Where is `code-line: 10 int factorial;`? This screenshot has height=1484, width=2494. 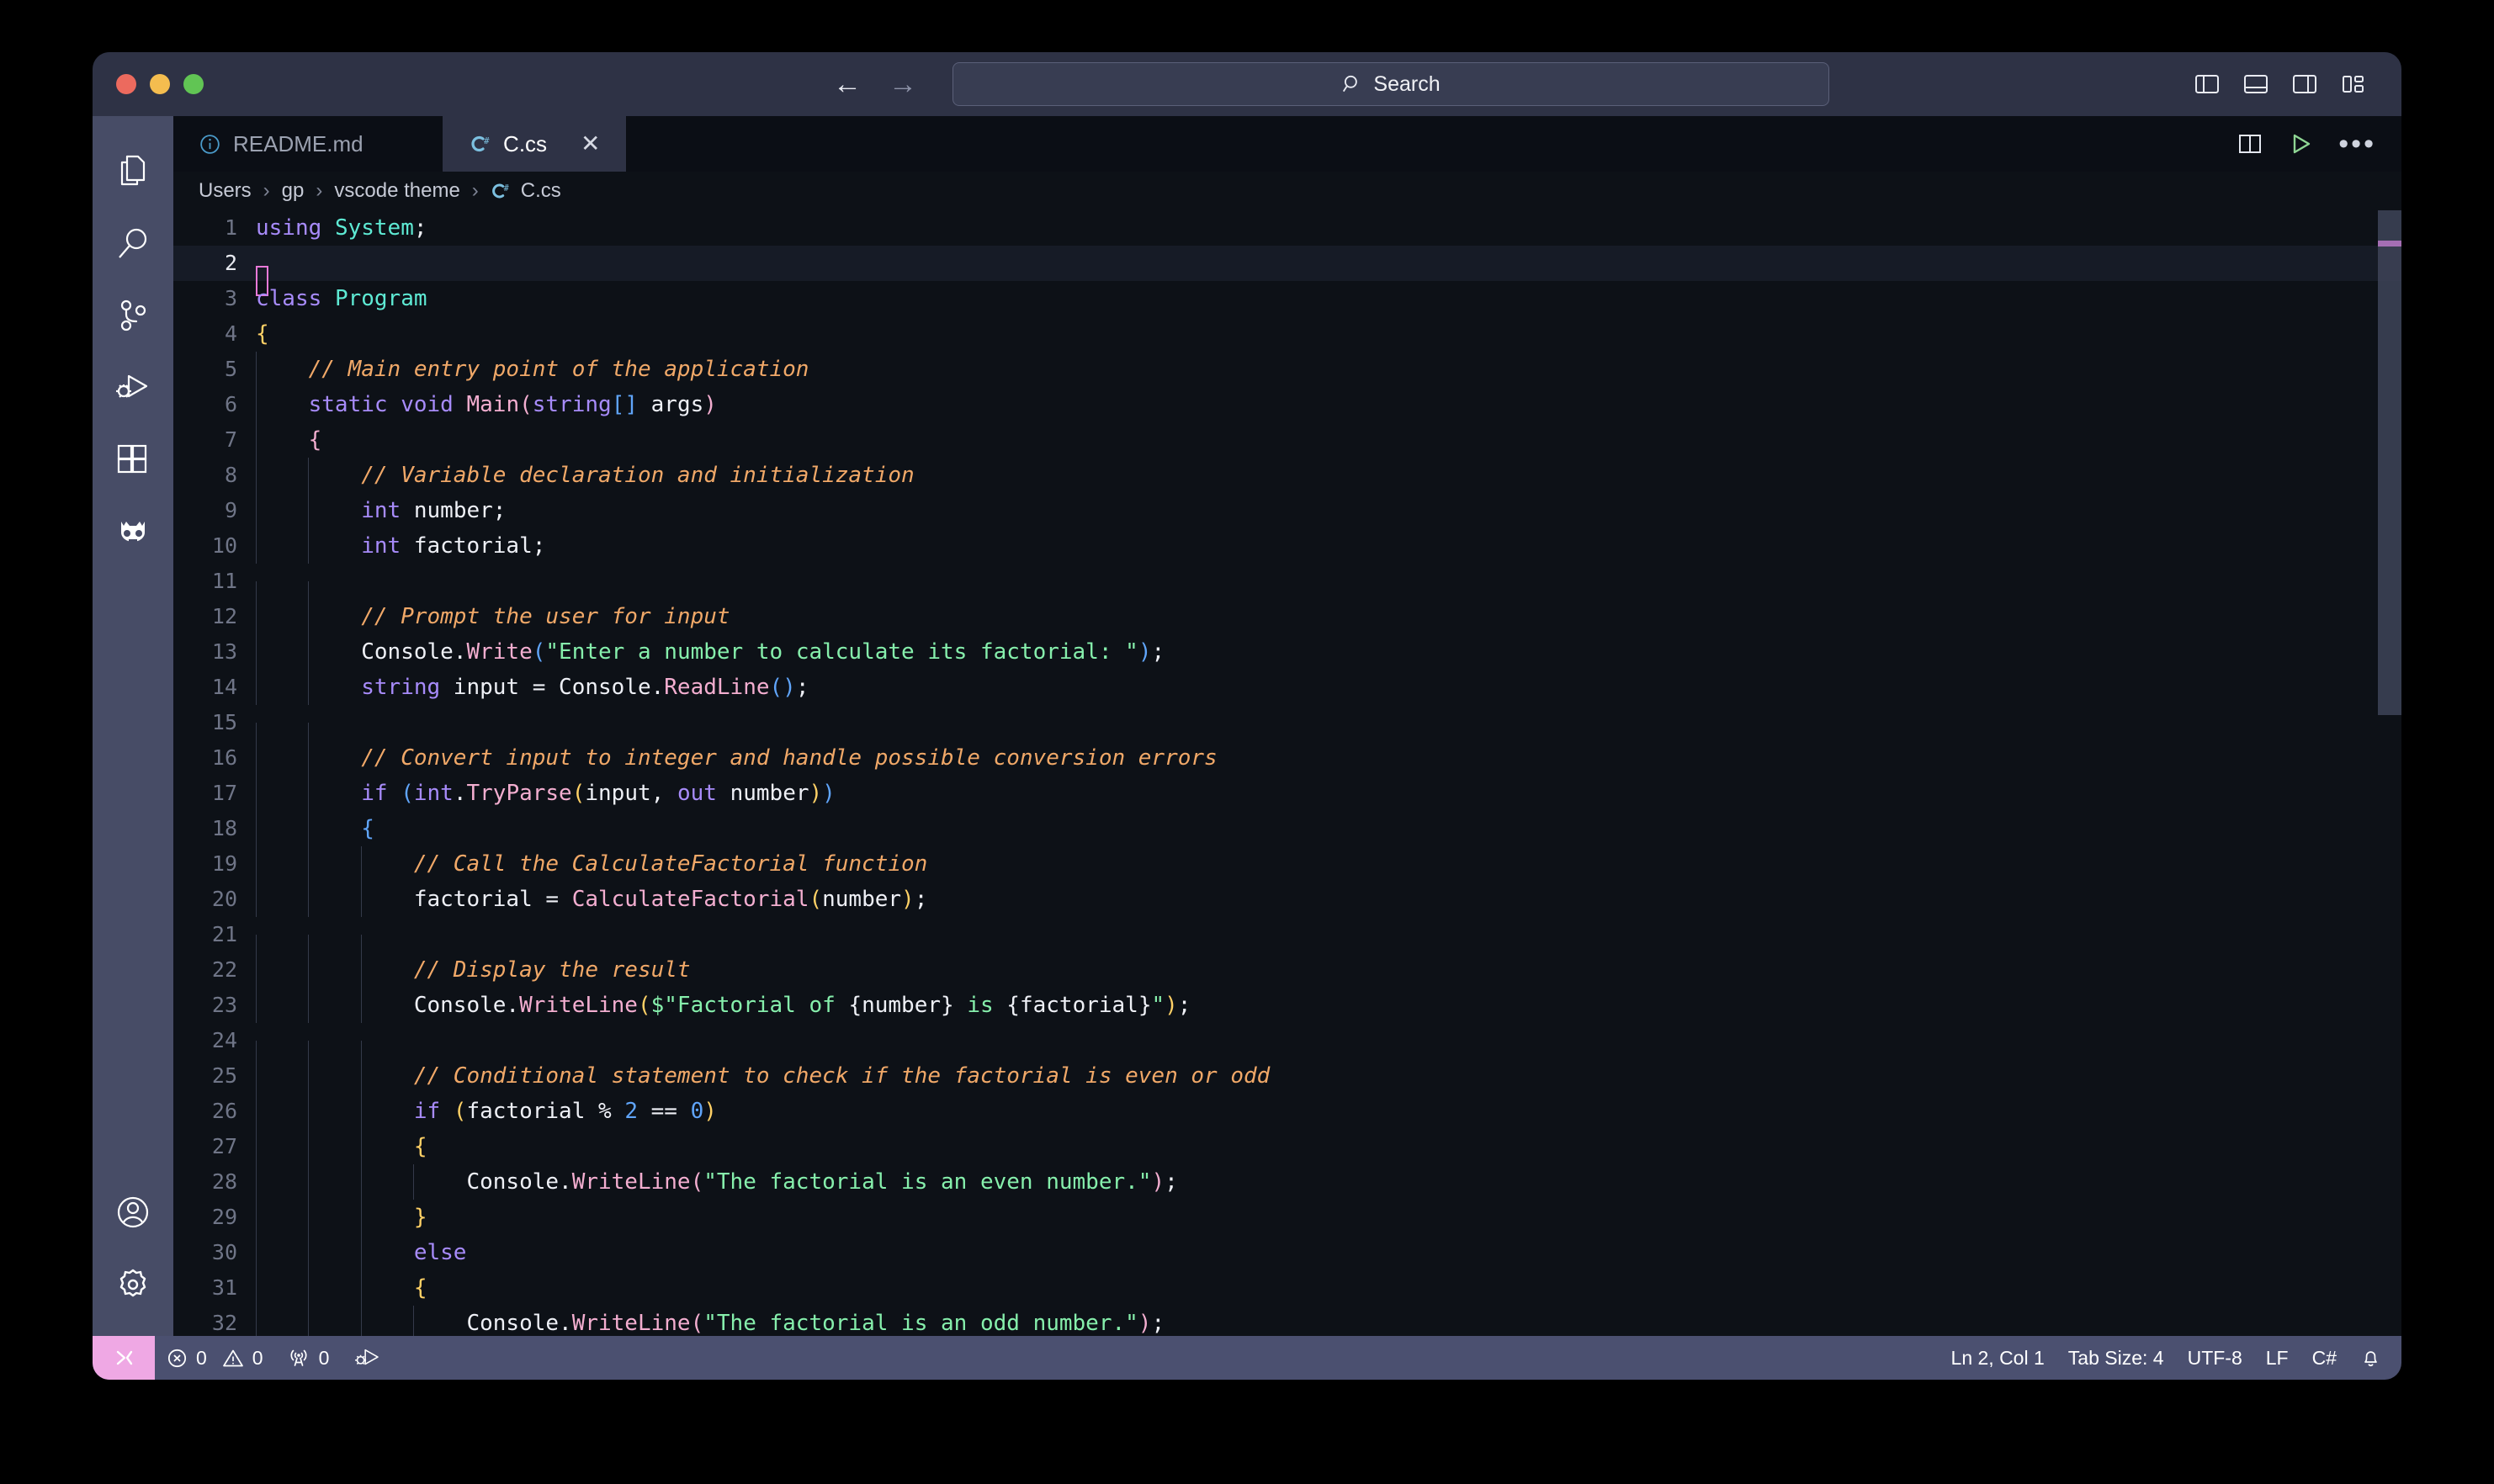
code-line: 10 int factorial; is located at coordinates (1287, 546).